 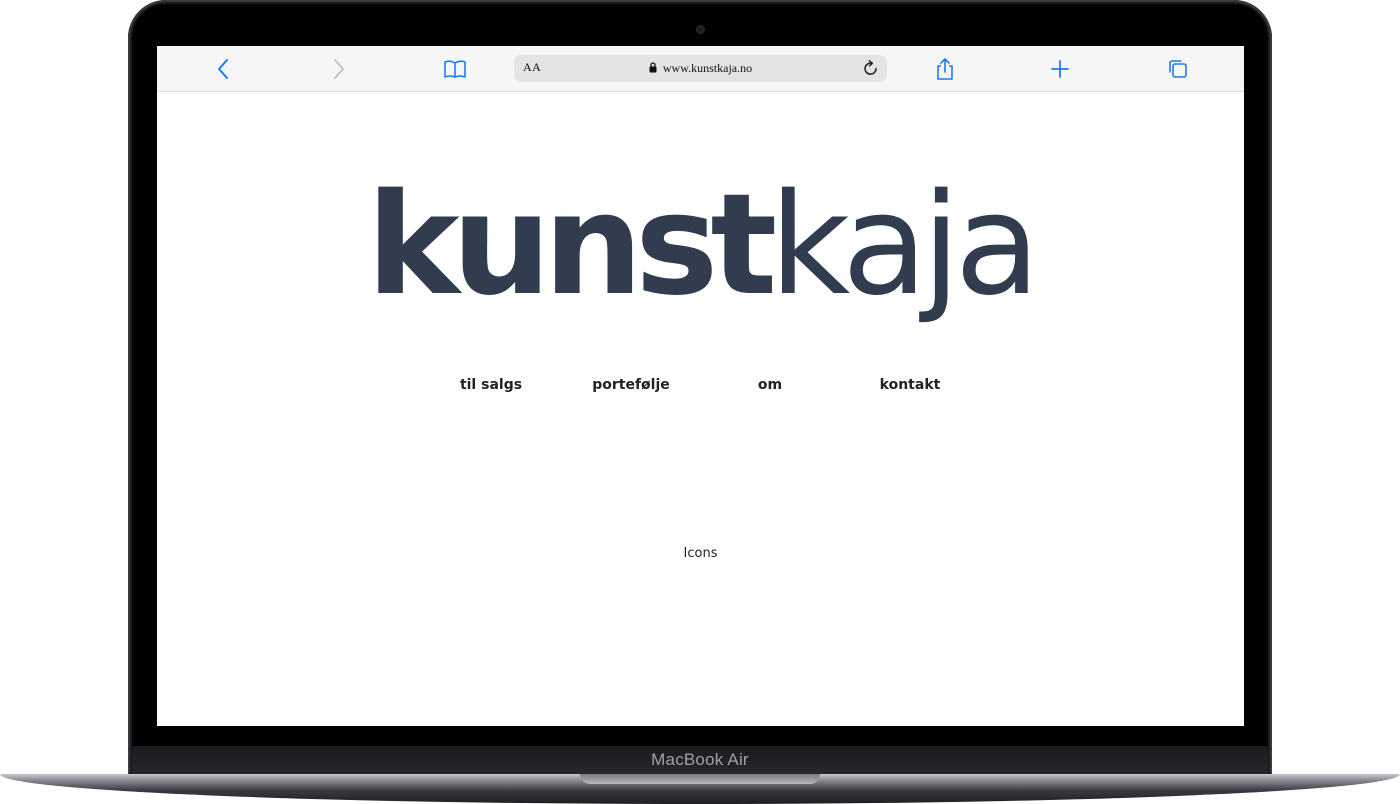 What do you see at coordinates (910, 385) in the screenshot?
I see `nav-item-kontakt: kontakt` at bounding box center [910, 385].